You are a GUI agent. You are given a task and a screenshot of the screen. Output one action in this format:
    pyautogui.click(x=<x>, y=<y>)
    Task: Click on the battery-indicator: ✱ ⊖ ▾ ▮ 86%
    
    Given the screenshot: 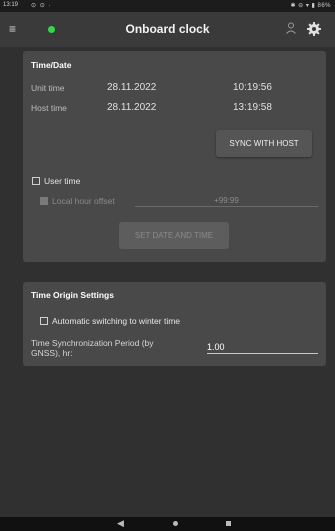 What is the action you would take?
    pyautogui.click(x=310, y=6)
    